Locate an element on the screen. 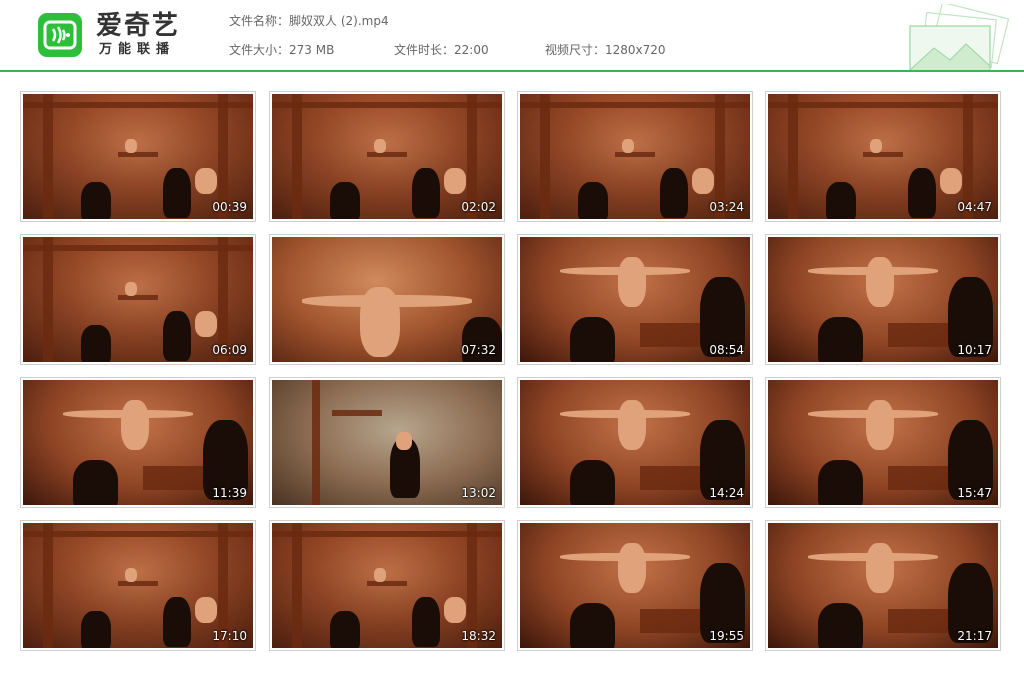 This screenshot has width=1024, height=673. video-thumbnail: 13:02 is located at coordinates (387, 442).